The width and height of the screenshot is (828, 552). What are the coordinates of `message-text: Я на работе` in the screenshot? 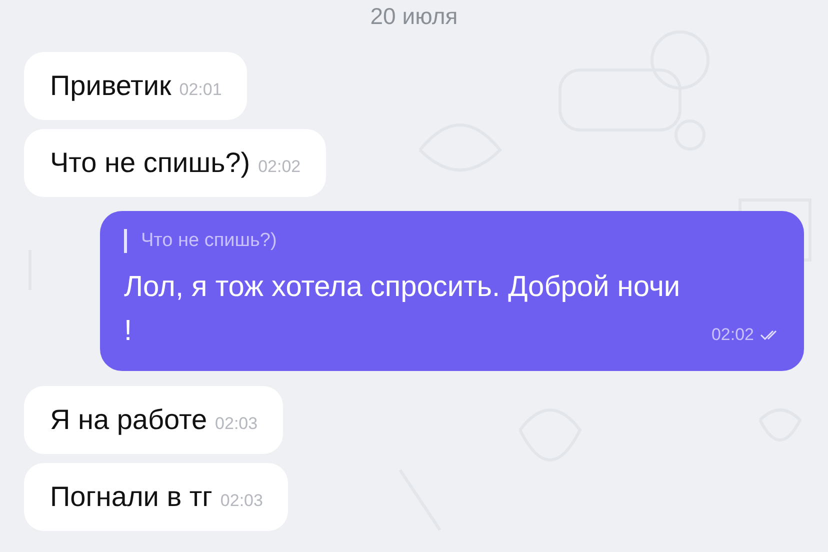 It's located at (129, 420).